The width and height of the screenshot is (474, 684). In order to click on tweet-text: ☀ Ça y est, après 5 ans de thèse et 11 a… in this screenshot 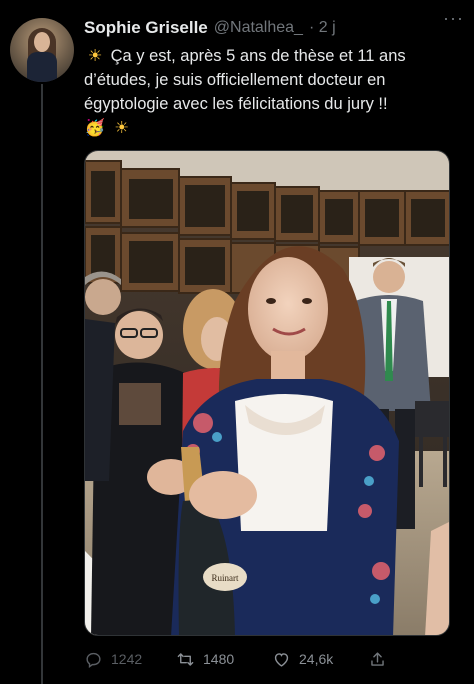, I will do `click(272, 92)`.